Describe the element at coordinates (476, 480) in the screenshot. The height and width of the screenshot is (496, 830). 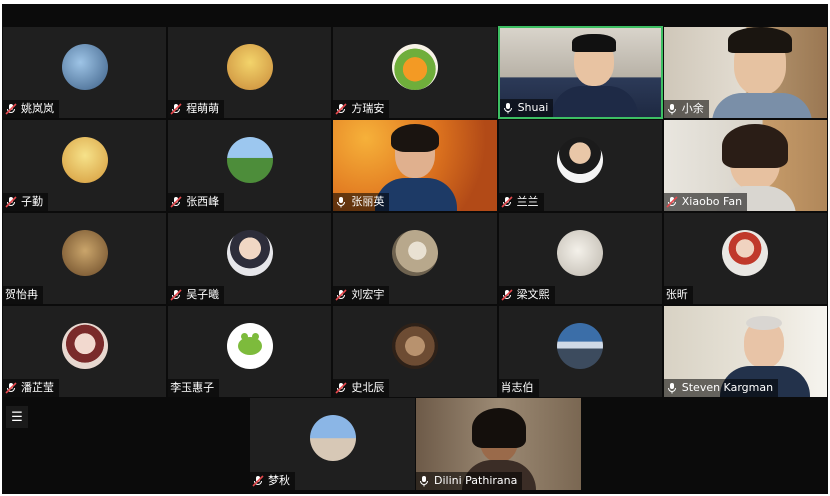
I see `participant-name: Dilini Pathirana` at that location.